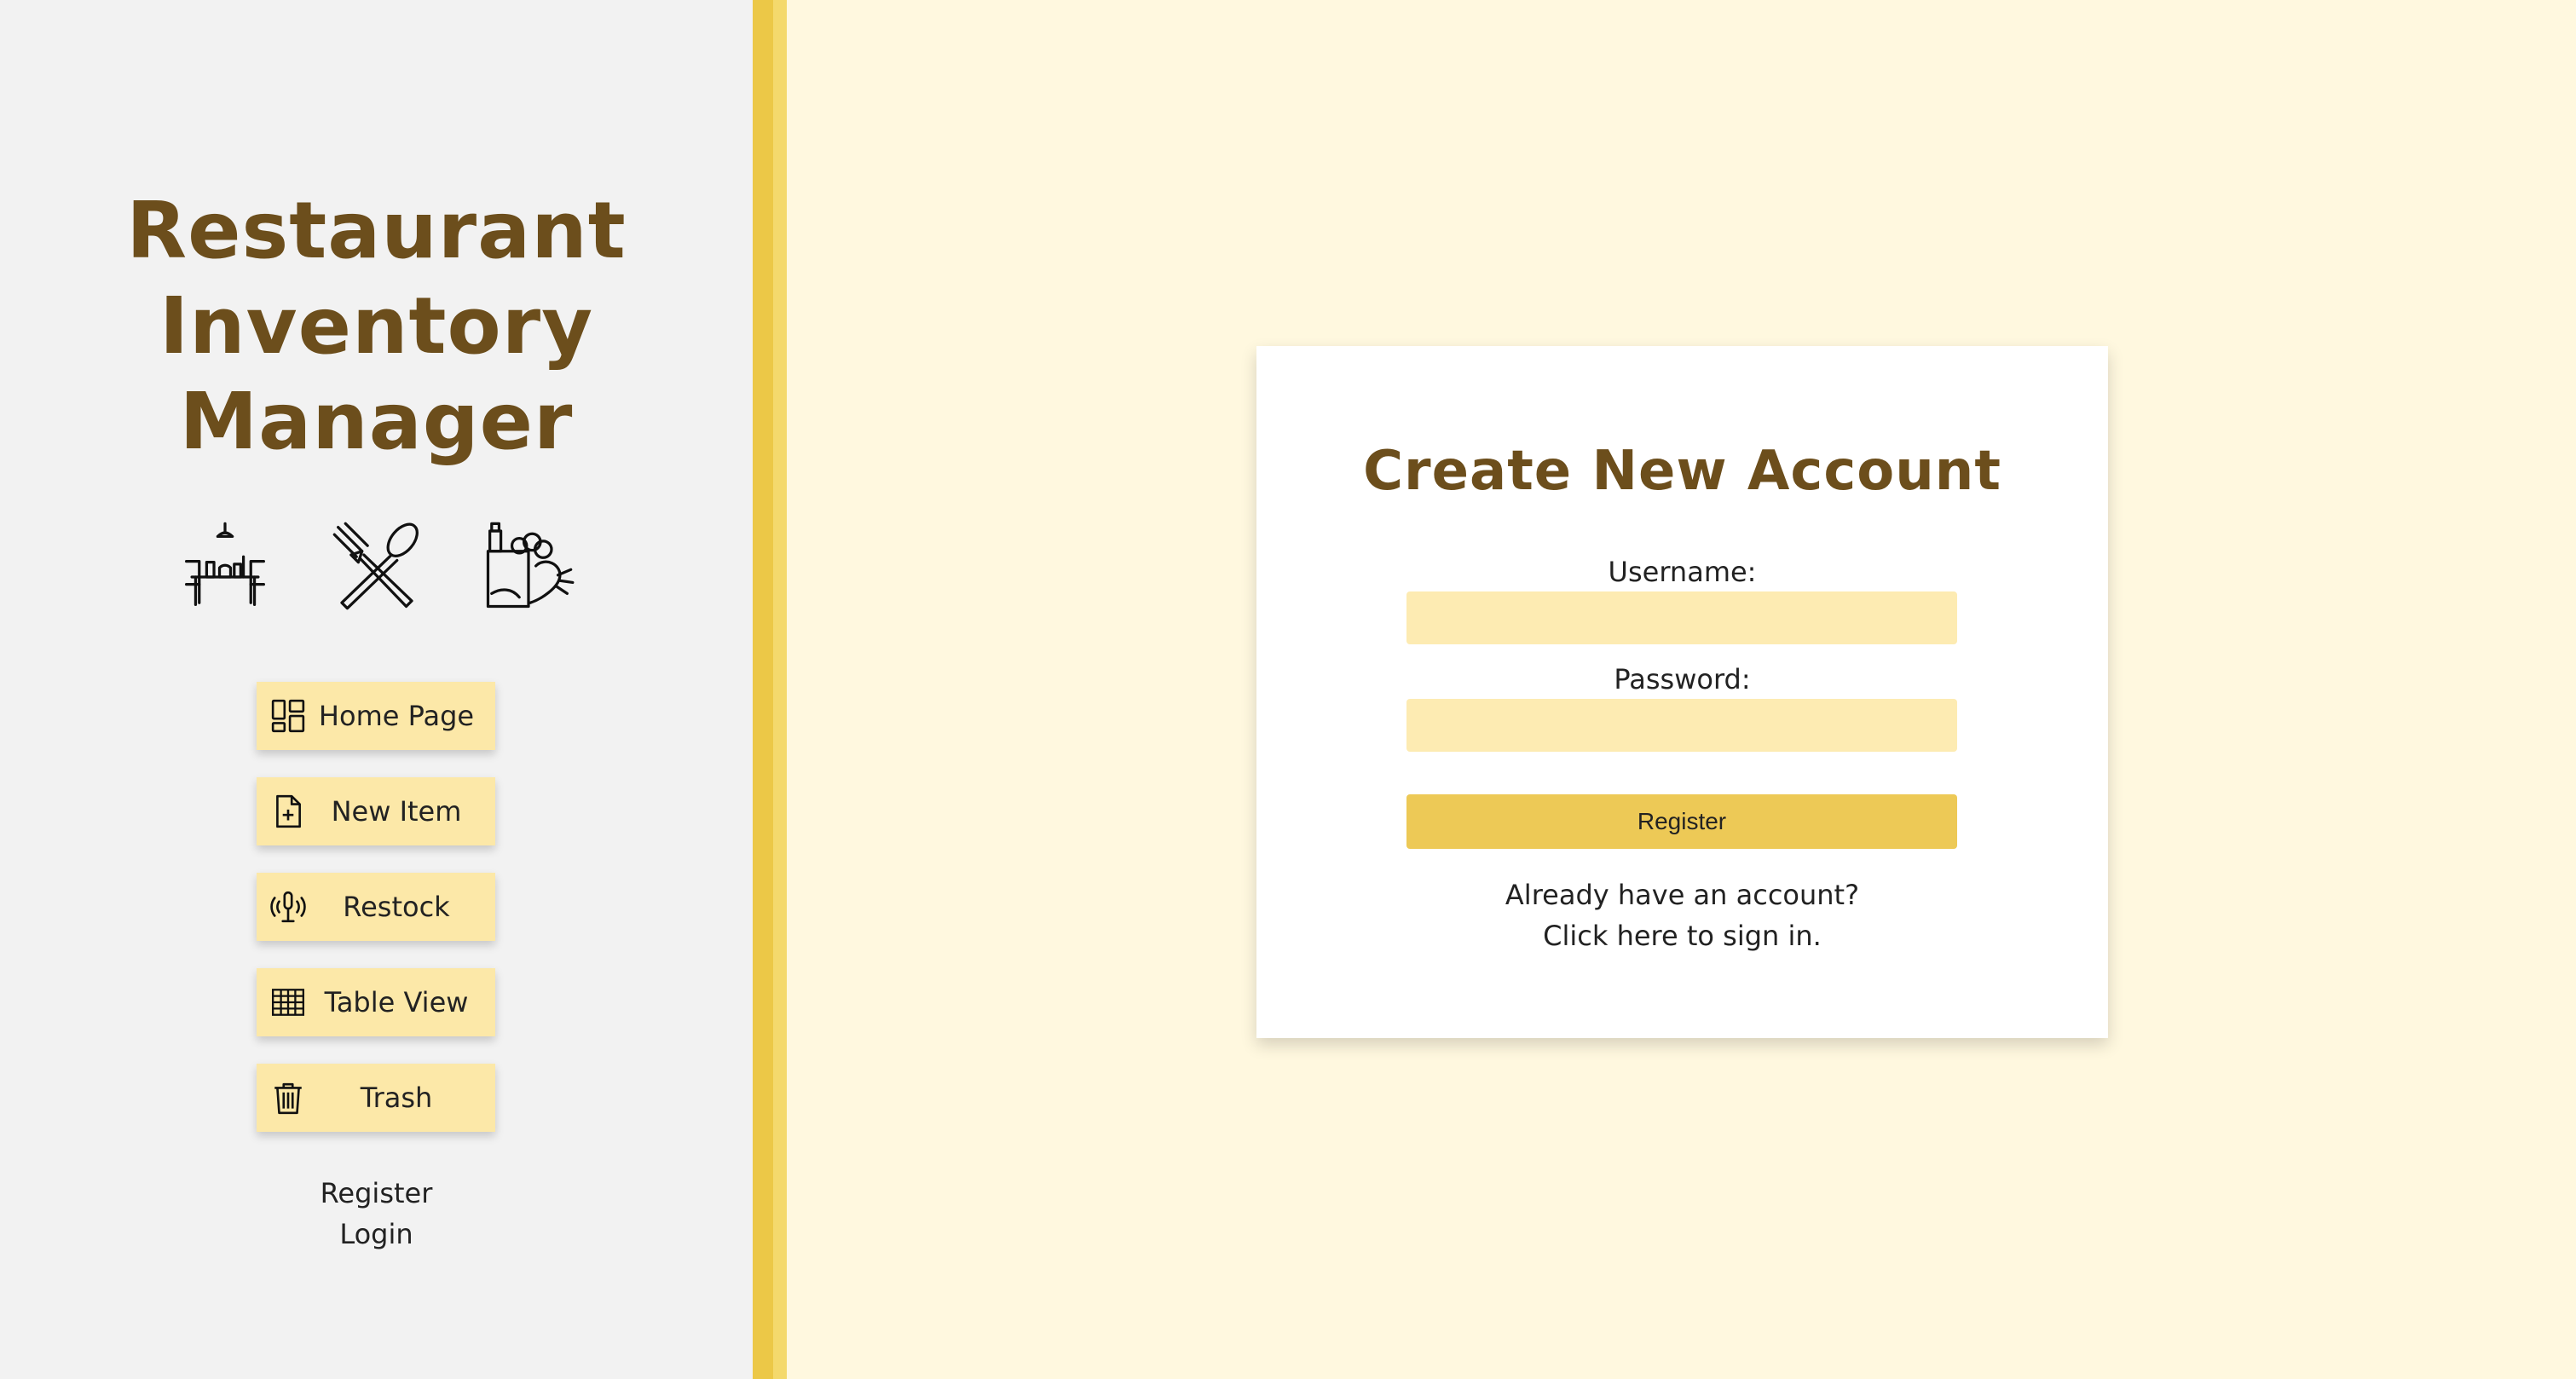 This screenshot has width=2576, height=1379. I want to click on password-label: Password:, so click(1682, 679).